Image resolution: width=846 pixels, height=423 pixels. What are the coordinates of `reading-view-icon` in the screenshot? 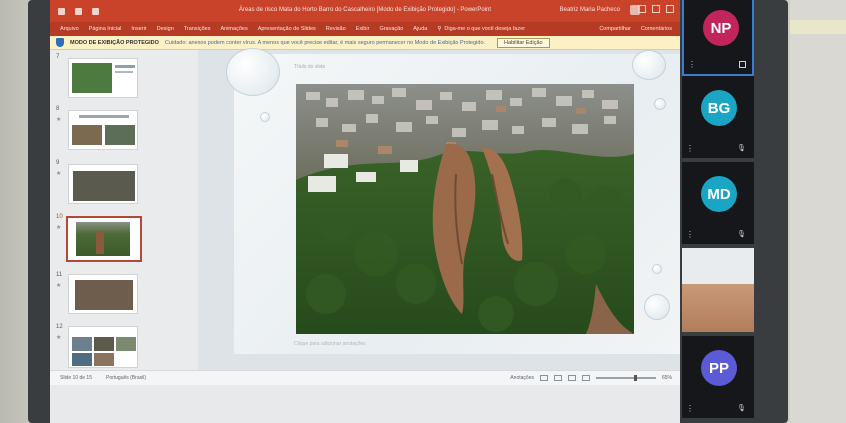 It's located at (571, 378).